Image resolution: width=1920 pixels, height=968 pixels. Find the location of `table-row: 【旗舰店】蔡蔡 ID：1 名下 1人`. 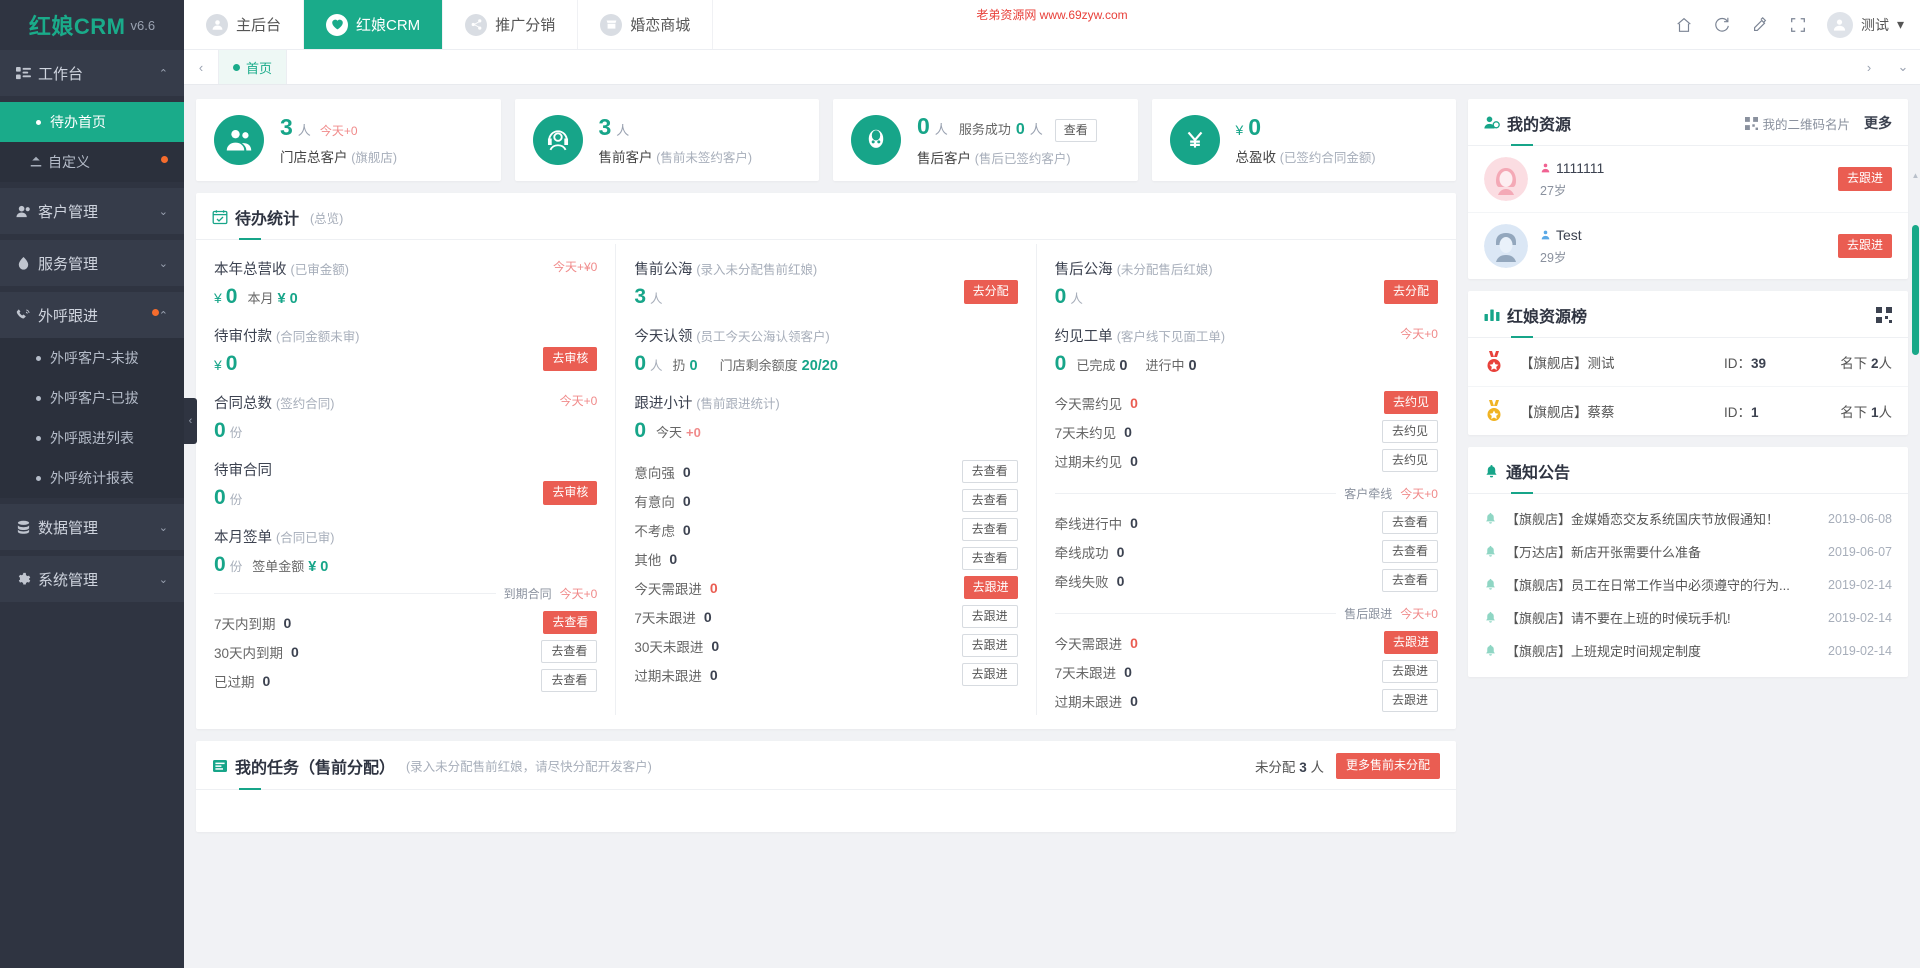

table-row: 【旗舰店】蔡蔡 ID：1 名下 1人 is located at coordinates (1688, 411).